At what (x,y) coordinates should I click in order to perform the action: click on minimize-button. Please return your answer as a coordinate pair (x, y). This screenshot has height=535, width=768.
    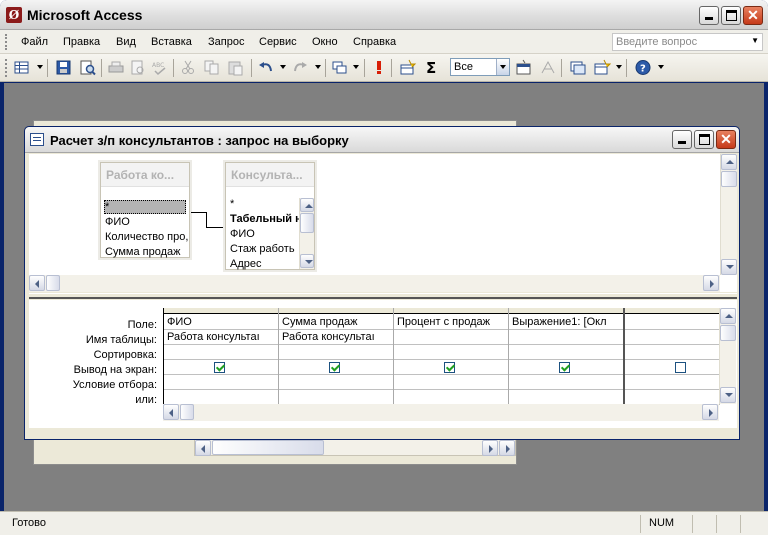
    Looking at the image, I should click on (709, 15).